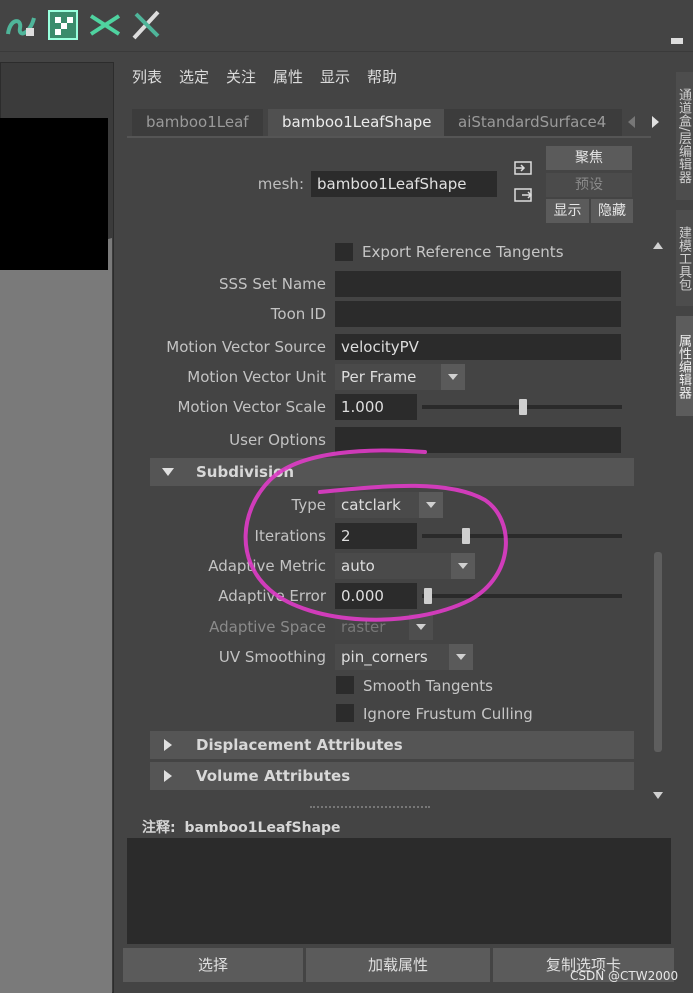 This screenshot has height=993, width=693. I want to click on brush-tool-icon, so click(147, 25).